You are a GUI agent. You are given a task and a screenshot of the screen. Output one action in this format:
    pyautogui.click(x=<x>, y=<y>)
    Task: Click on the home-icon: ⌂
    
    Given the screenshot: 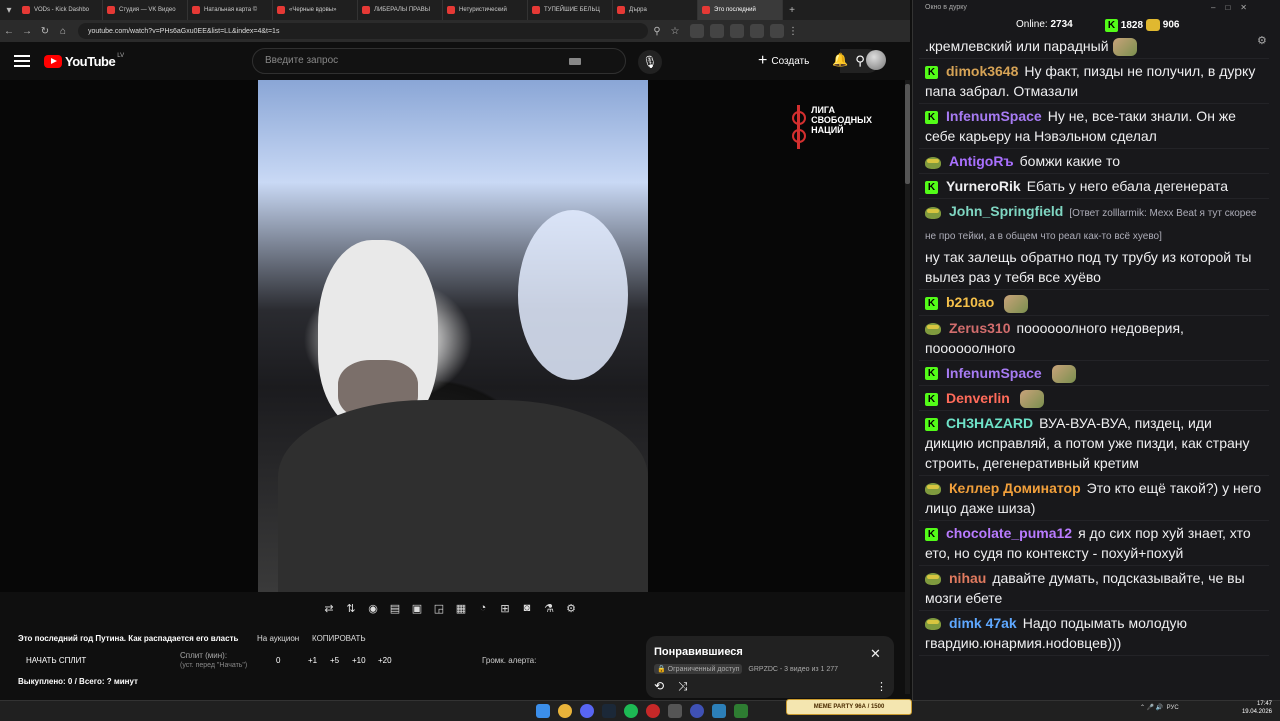 What is the action you would take?
    pyautogui.click(x=63, y=31)
    